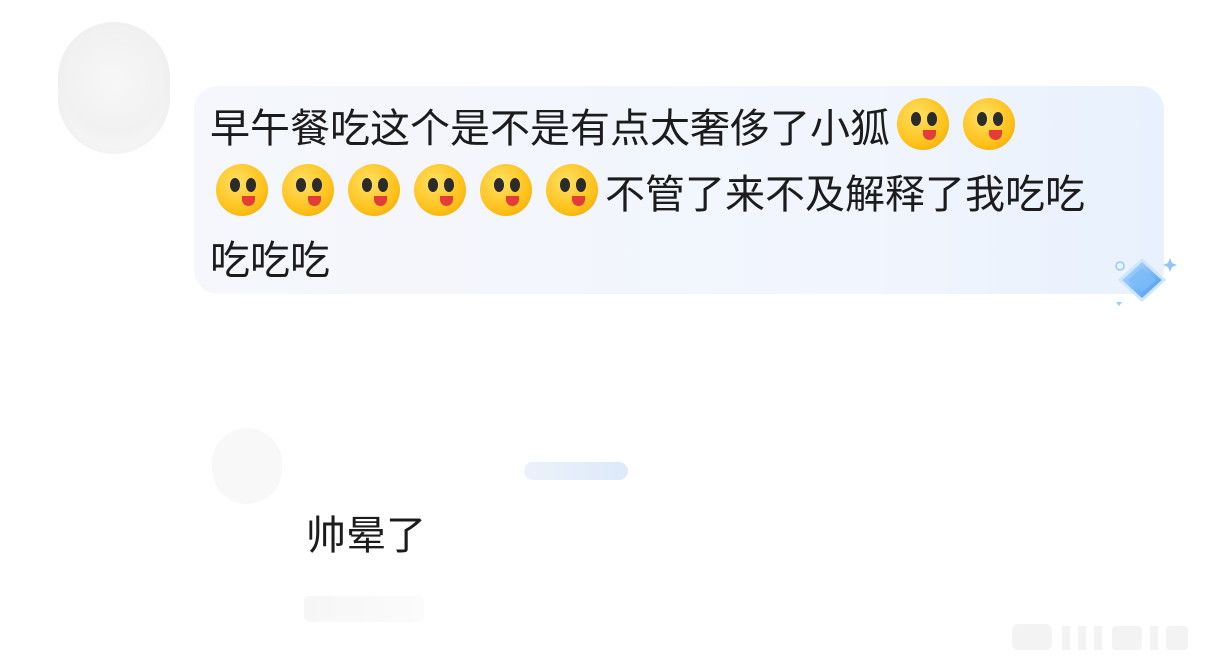  What do you see at coordinates (247, 466) in the screenshot?
I see `reply-avatar` at bounding box center [247, 466].